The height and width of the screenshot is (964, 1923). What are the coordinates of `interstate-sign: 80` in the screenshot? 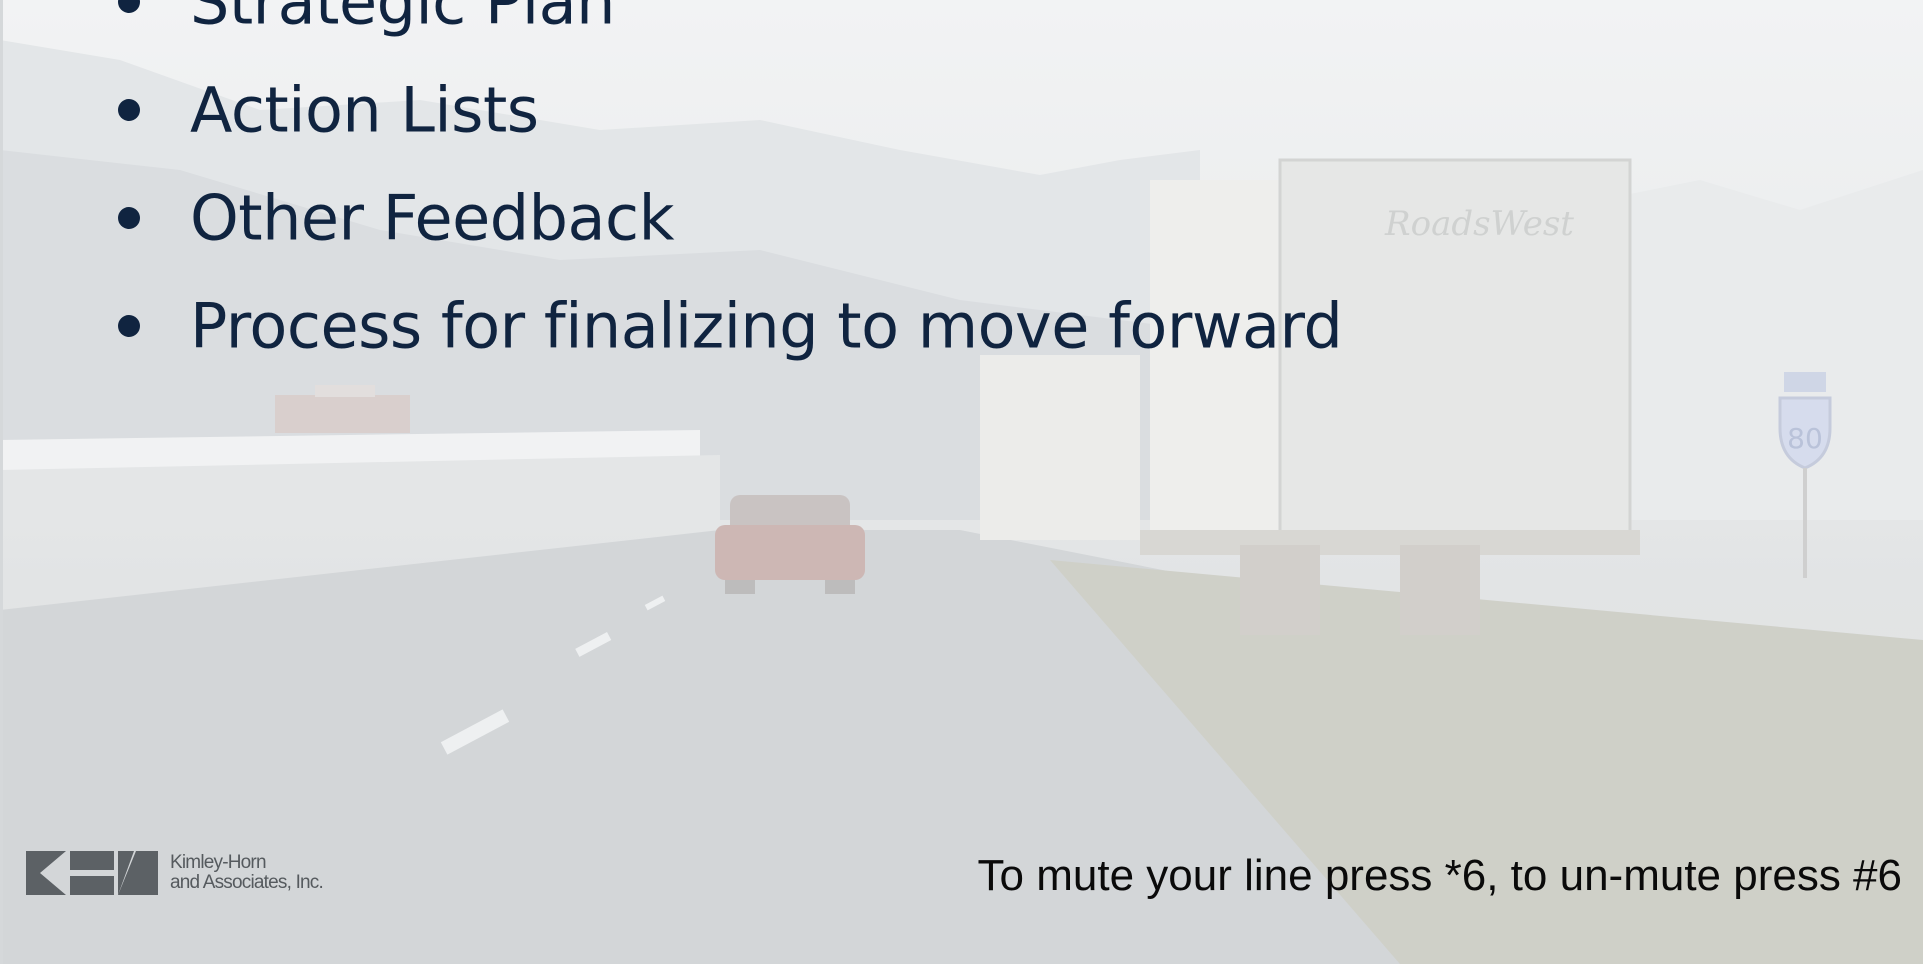 It's located at (1805, 475).